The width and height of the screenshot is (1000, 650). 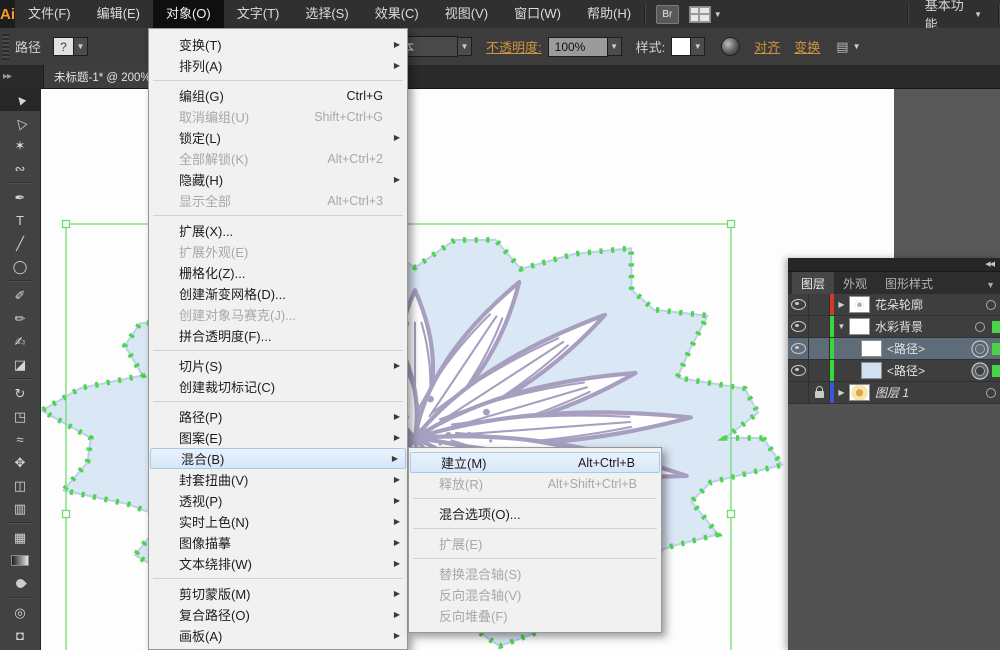 I want to click on rotate-tool: ↻, so click(x=20, y=393).